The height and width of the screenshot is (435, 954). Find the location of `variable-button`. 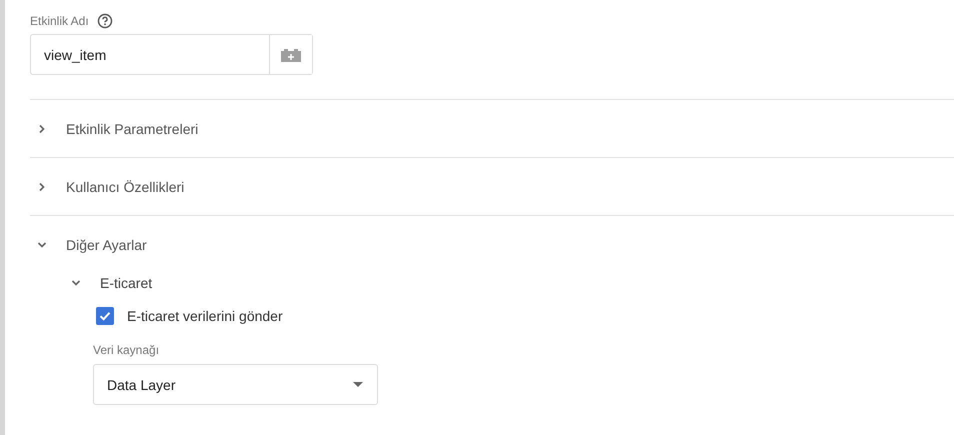

variable-button is located at coordinates (290, 54).